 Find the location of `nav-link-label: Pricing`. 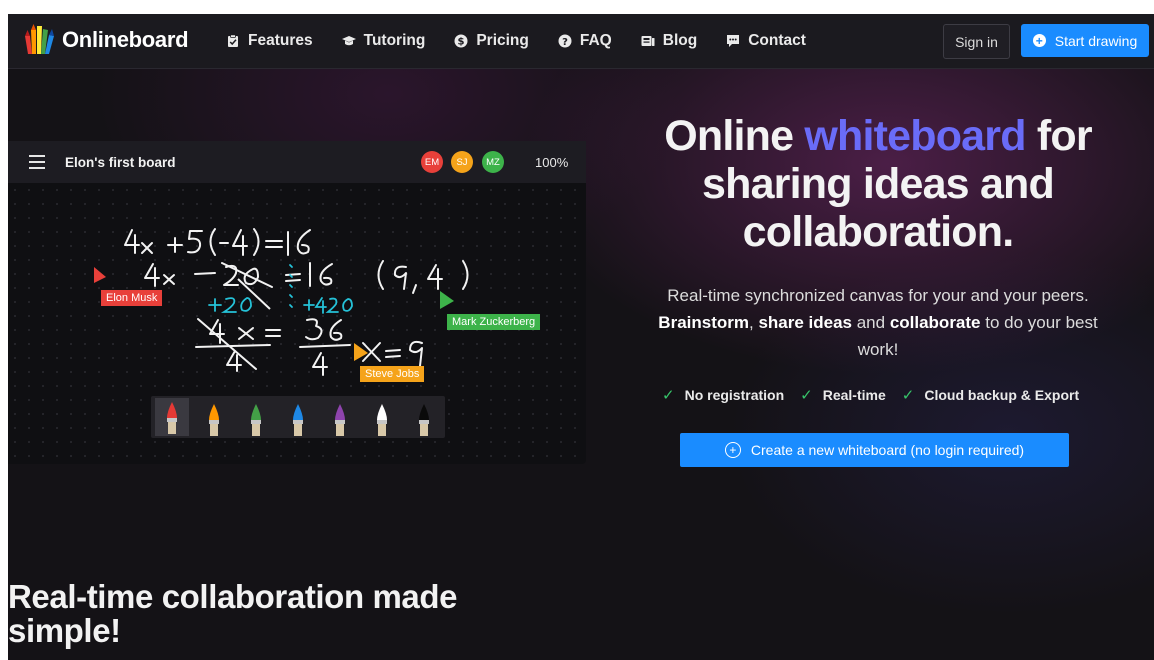

nav-link-label: Pricing is located at coordinates (502, 40).